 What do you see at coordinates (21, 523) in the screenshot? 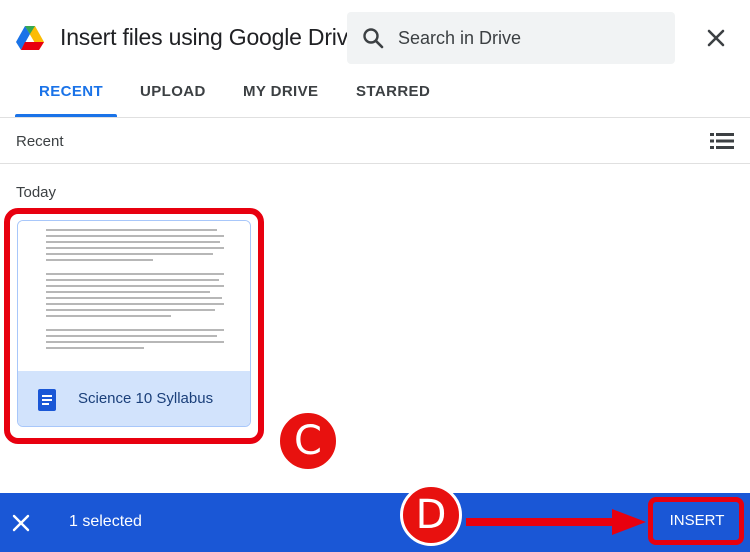
I see `deselect-close-icon` at bounding box center [21, 523].